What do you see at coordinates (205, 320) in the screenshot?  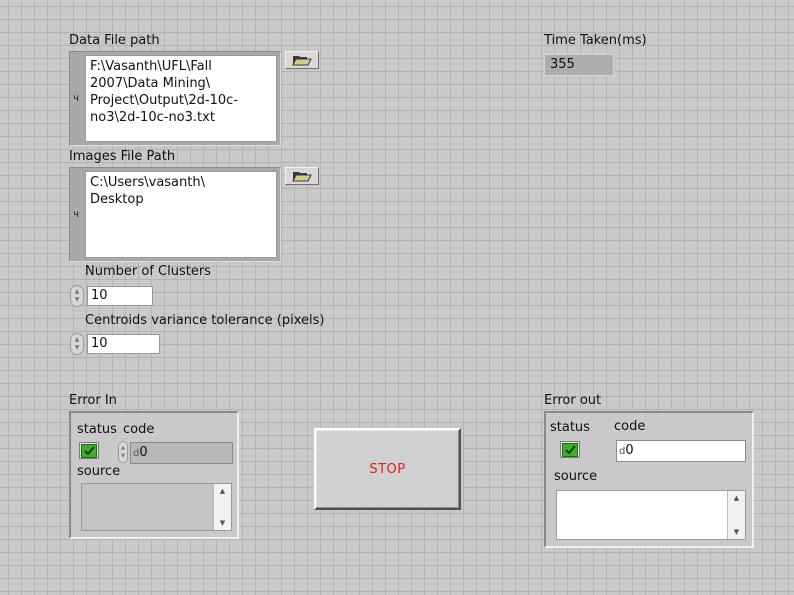 I see `centroids-tolerance-label: Centroids variance tolerance (pixels)` at bounding box center [205, 320].